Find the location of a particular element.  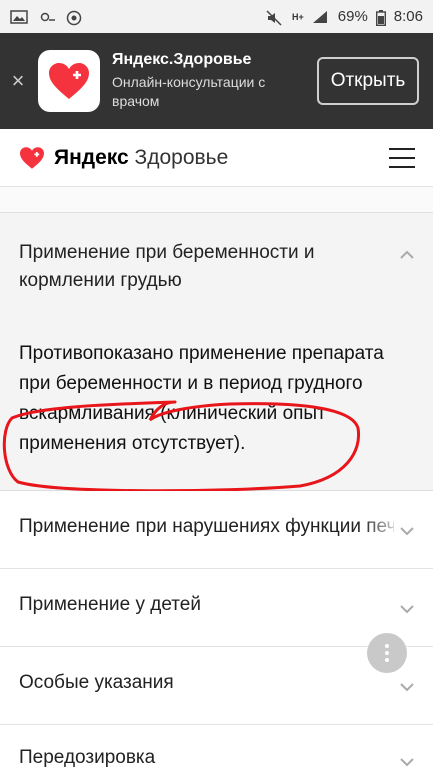

signal-icon is located at coordinates (321, 17).